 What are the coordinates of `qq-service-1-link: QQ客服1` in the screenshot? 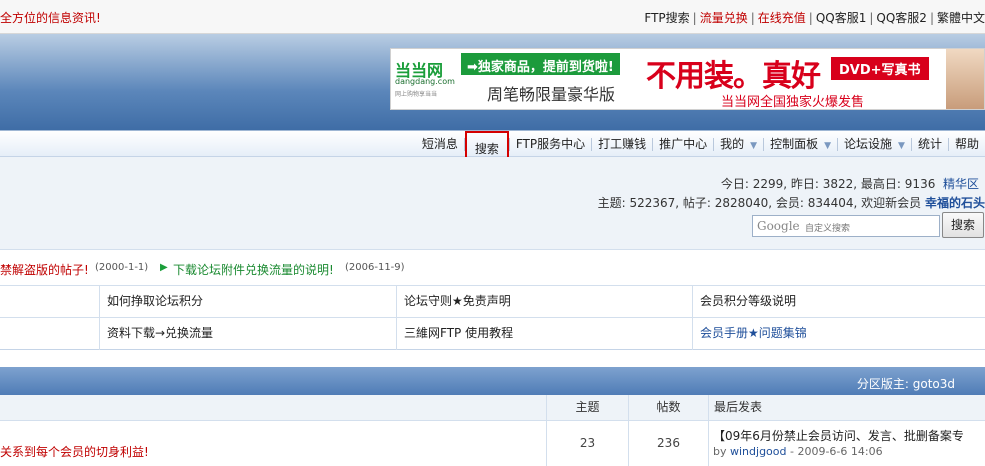 It's located at (841, 18).